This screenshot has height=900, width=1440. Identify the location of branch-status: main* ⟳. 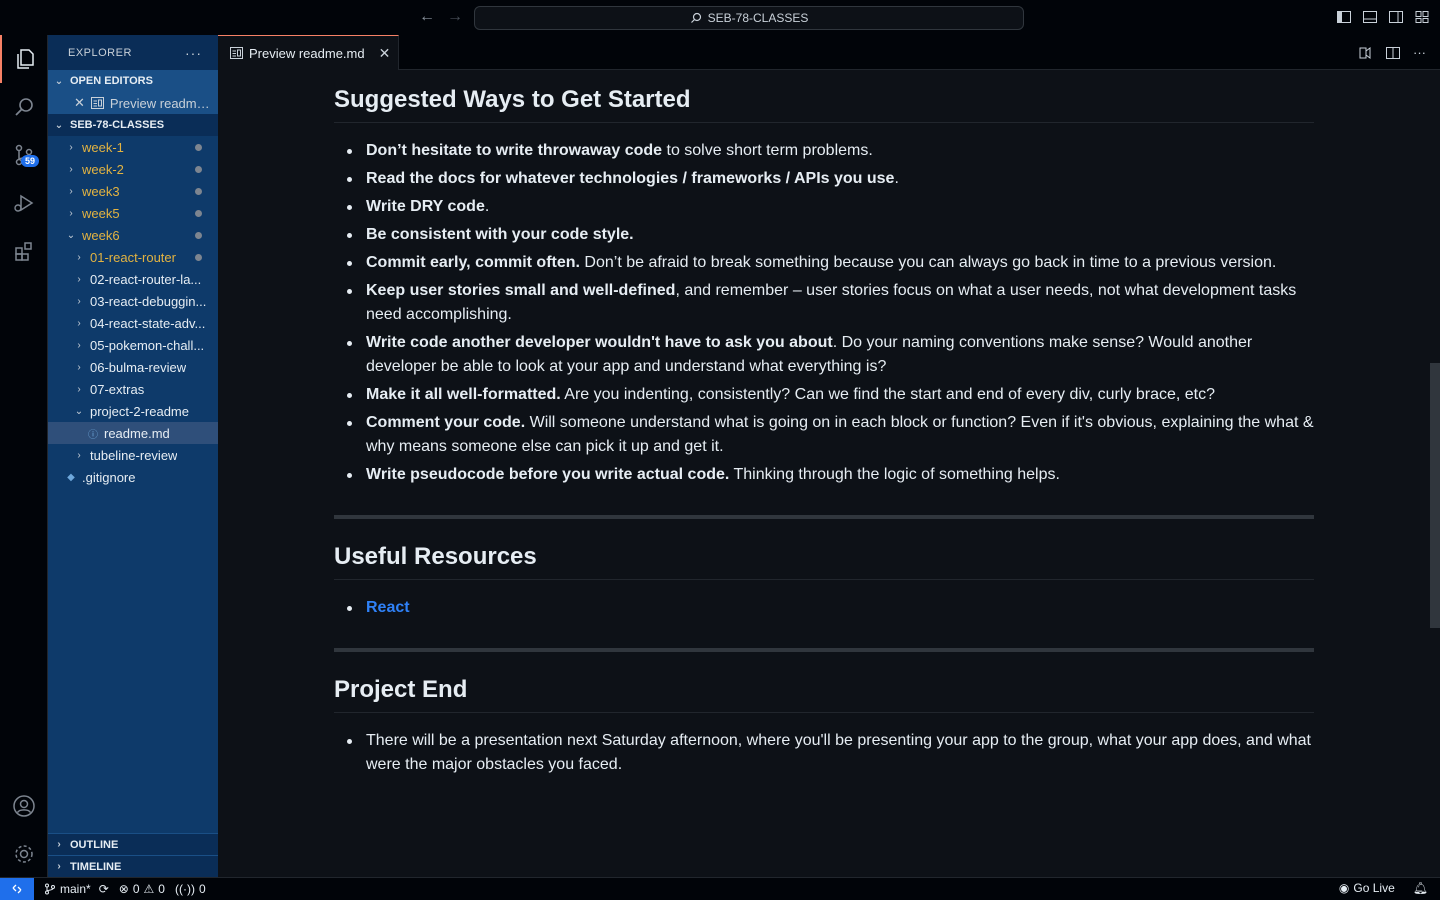
(76, 889).